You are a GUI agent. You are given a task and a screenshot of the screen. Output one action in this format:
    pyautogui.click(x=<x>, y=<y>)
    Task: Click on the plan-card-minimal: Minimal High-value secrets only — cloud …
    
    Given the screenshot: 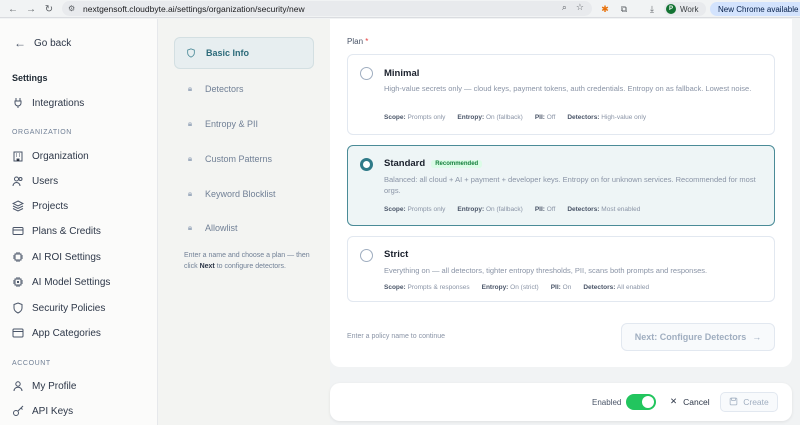 What is the action you would take?
    pyautogui.click(x=561, y=94)
    